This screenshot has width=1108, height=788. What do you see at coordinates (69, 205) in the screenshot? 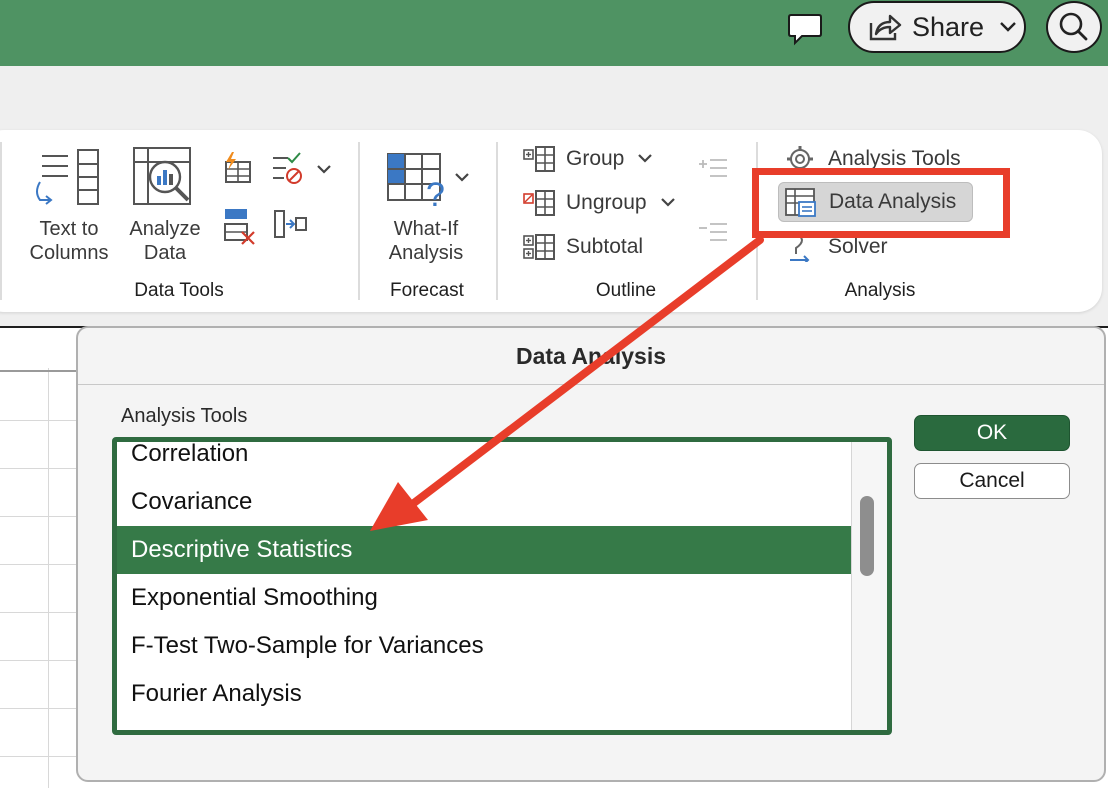
I see `text-to-columns-button: Text to Columns` at bounding box center [69, 205].